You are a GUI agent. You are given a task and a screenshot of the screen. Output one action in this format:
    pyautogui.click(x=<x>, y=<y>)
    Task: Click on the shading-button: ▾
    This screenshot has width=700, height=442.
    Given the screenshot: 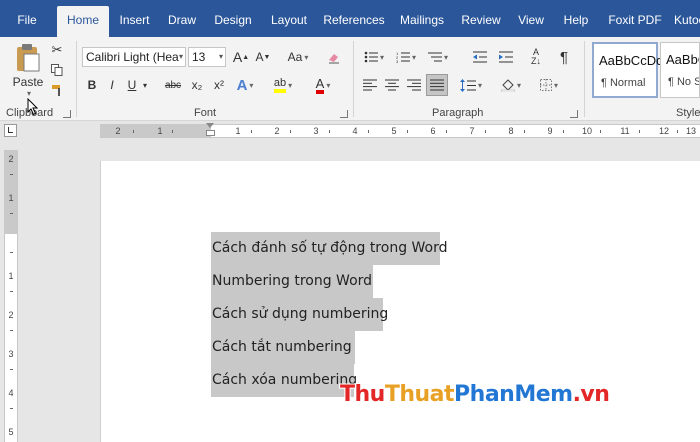 What is the action you would take?
    pyautogui.click(x=511, y=85)
    